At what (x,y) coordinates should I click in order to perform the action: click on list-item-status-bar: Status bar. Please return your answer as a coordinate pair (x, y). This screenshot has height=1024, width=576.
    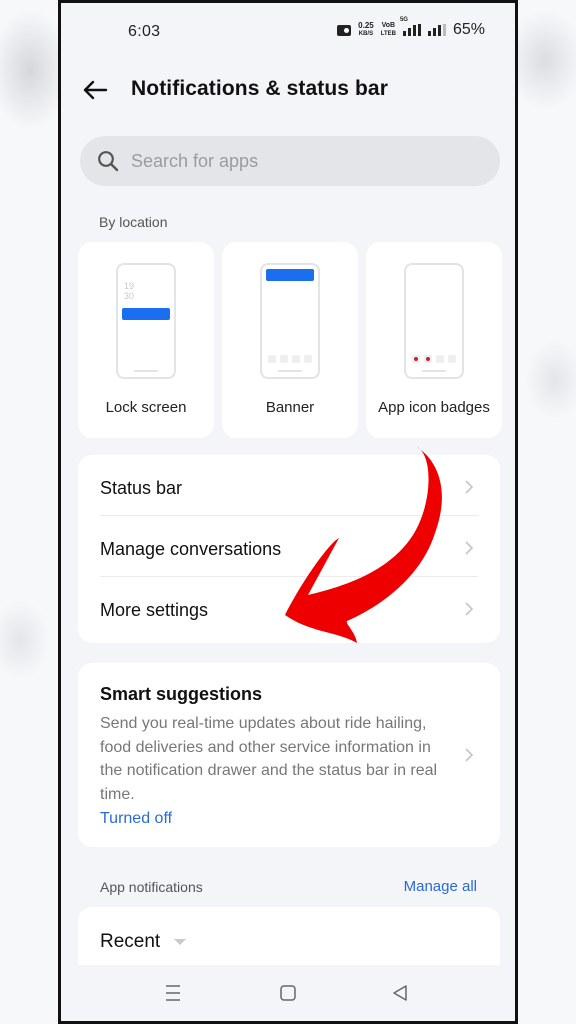
    Looking at the image, I should click on (289, 485).